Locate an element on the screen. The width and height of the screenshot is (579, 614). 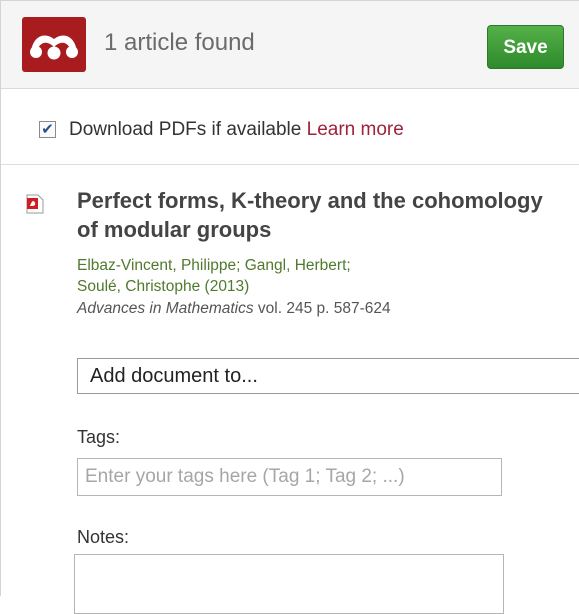
download-pdfs-option: ✔ Download PDFs if available Learn more is located at coordinates (290, 127).